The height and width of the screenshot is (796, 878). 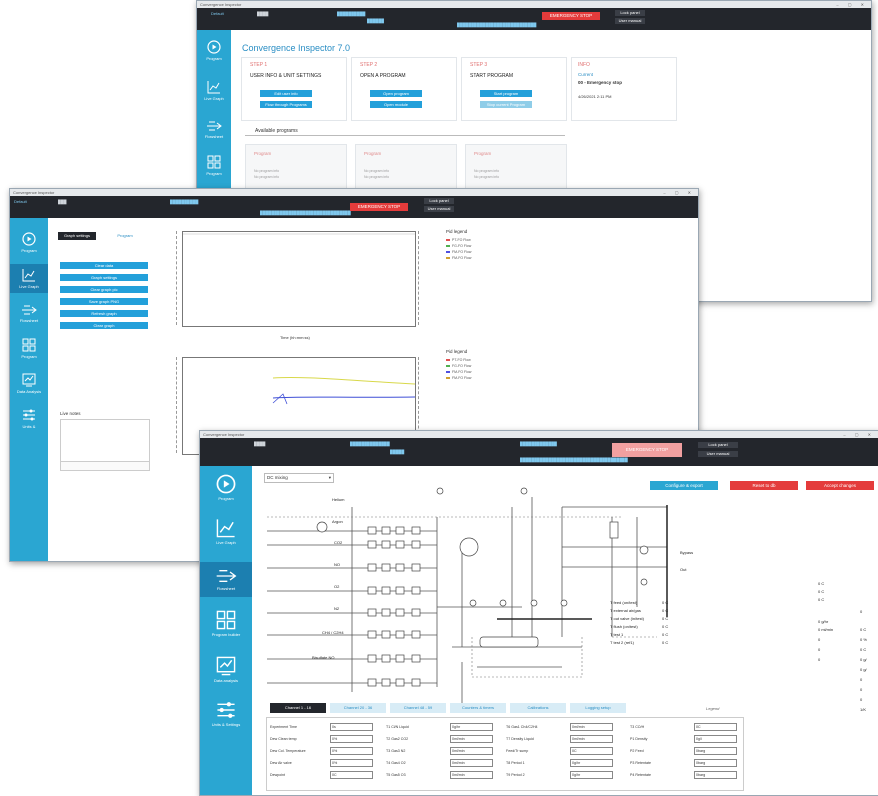 I want to click on clear-data-button: Clear data, so click(x=104, y=265).